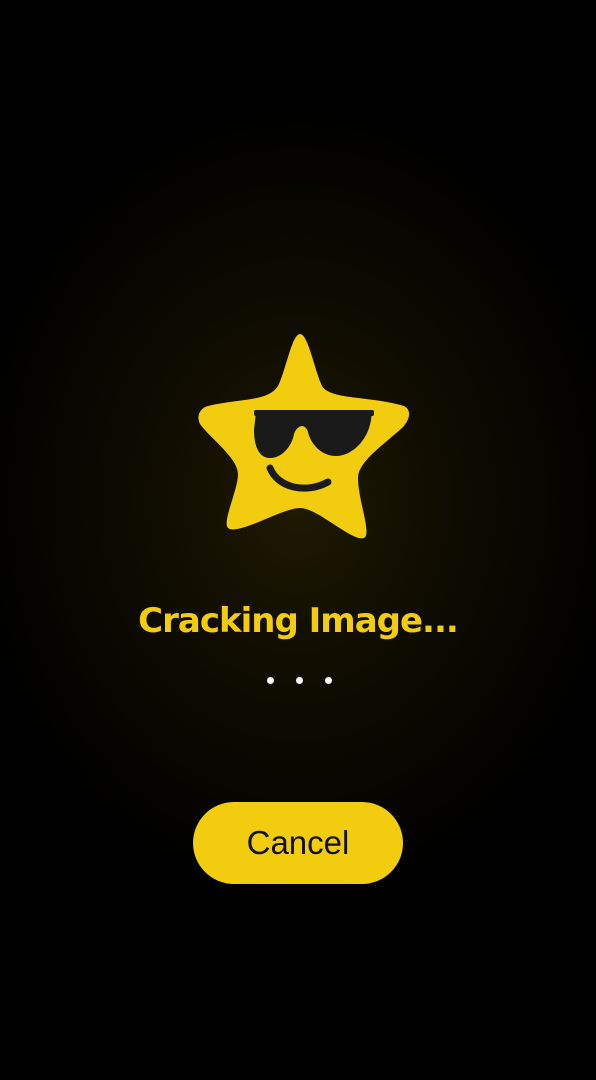 Image resolution: width=596 pixels, height=1080 pixels. Describe the element at coordinates (304, 434) in the screenshot. I see `cool-star-icon` at that location.